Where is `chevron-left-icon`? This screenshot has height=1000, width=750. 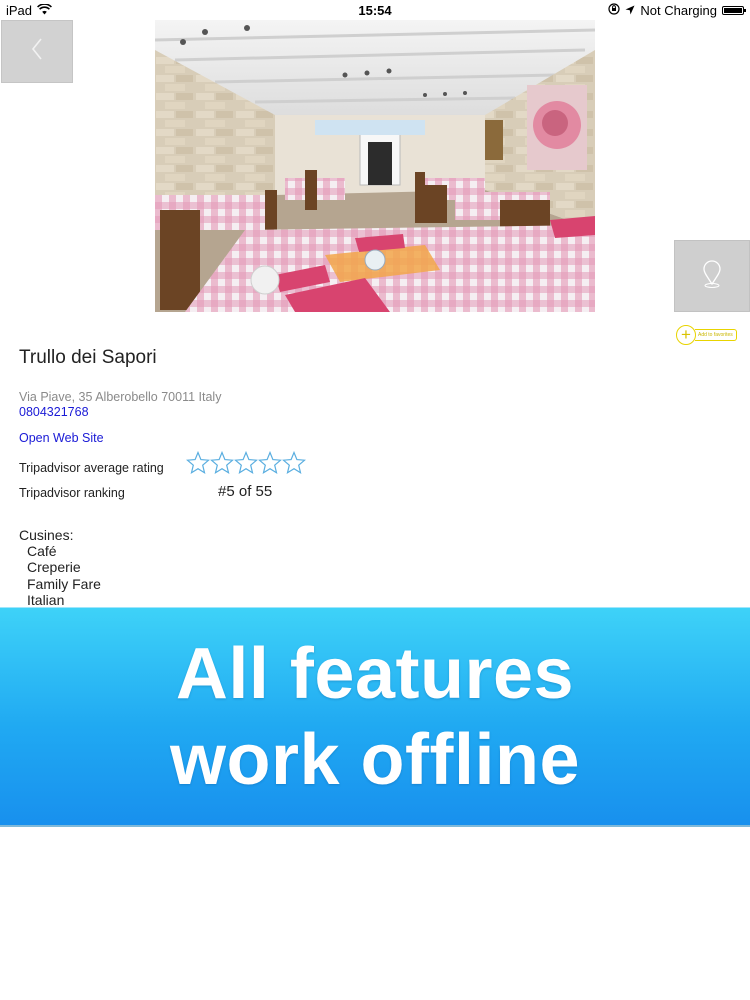
chevron-left-icon is located at coordinates (37, 51).